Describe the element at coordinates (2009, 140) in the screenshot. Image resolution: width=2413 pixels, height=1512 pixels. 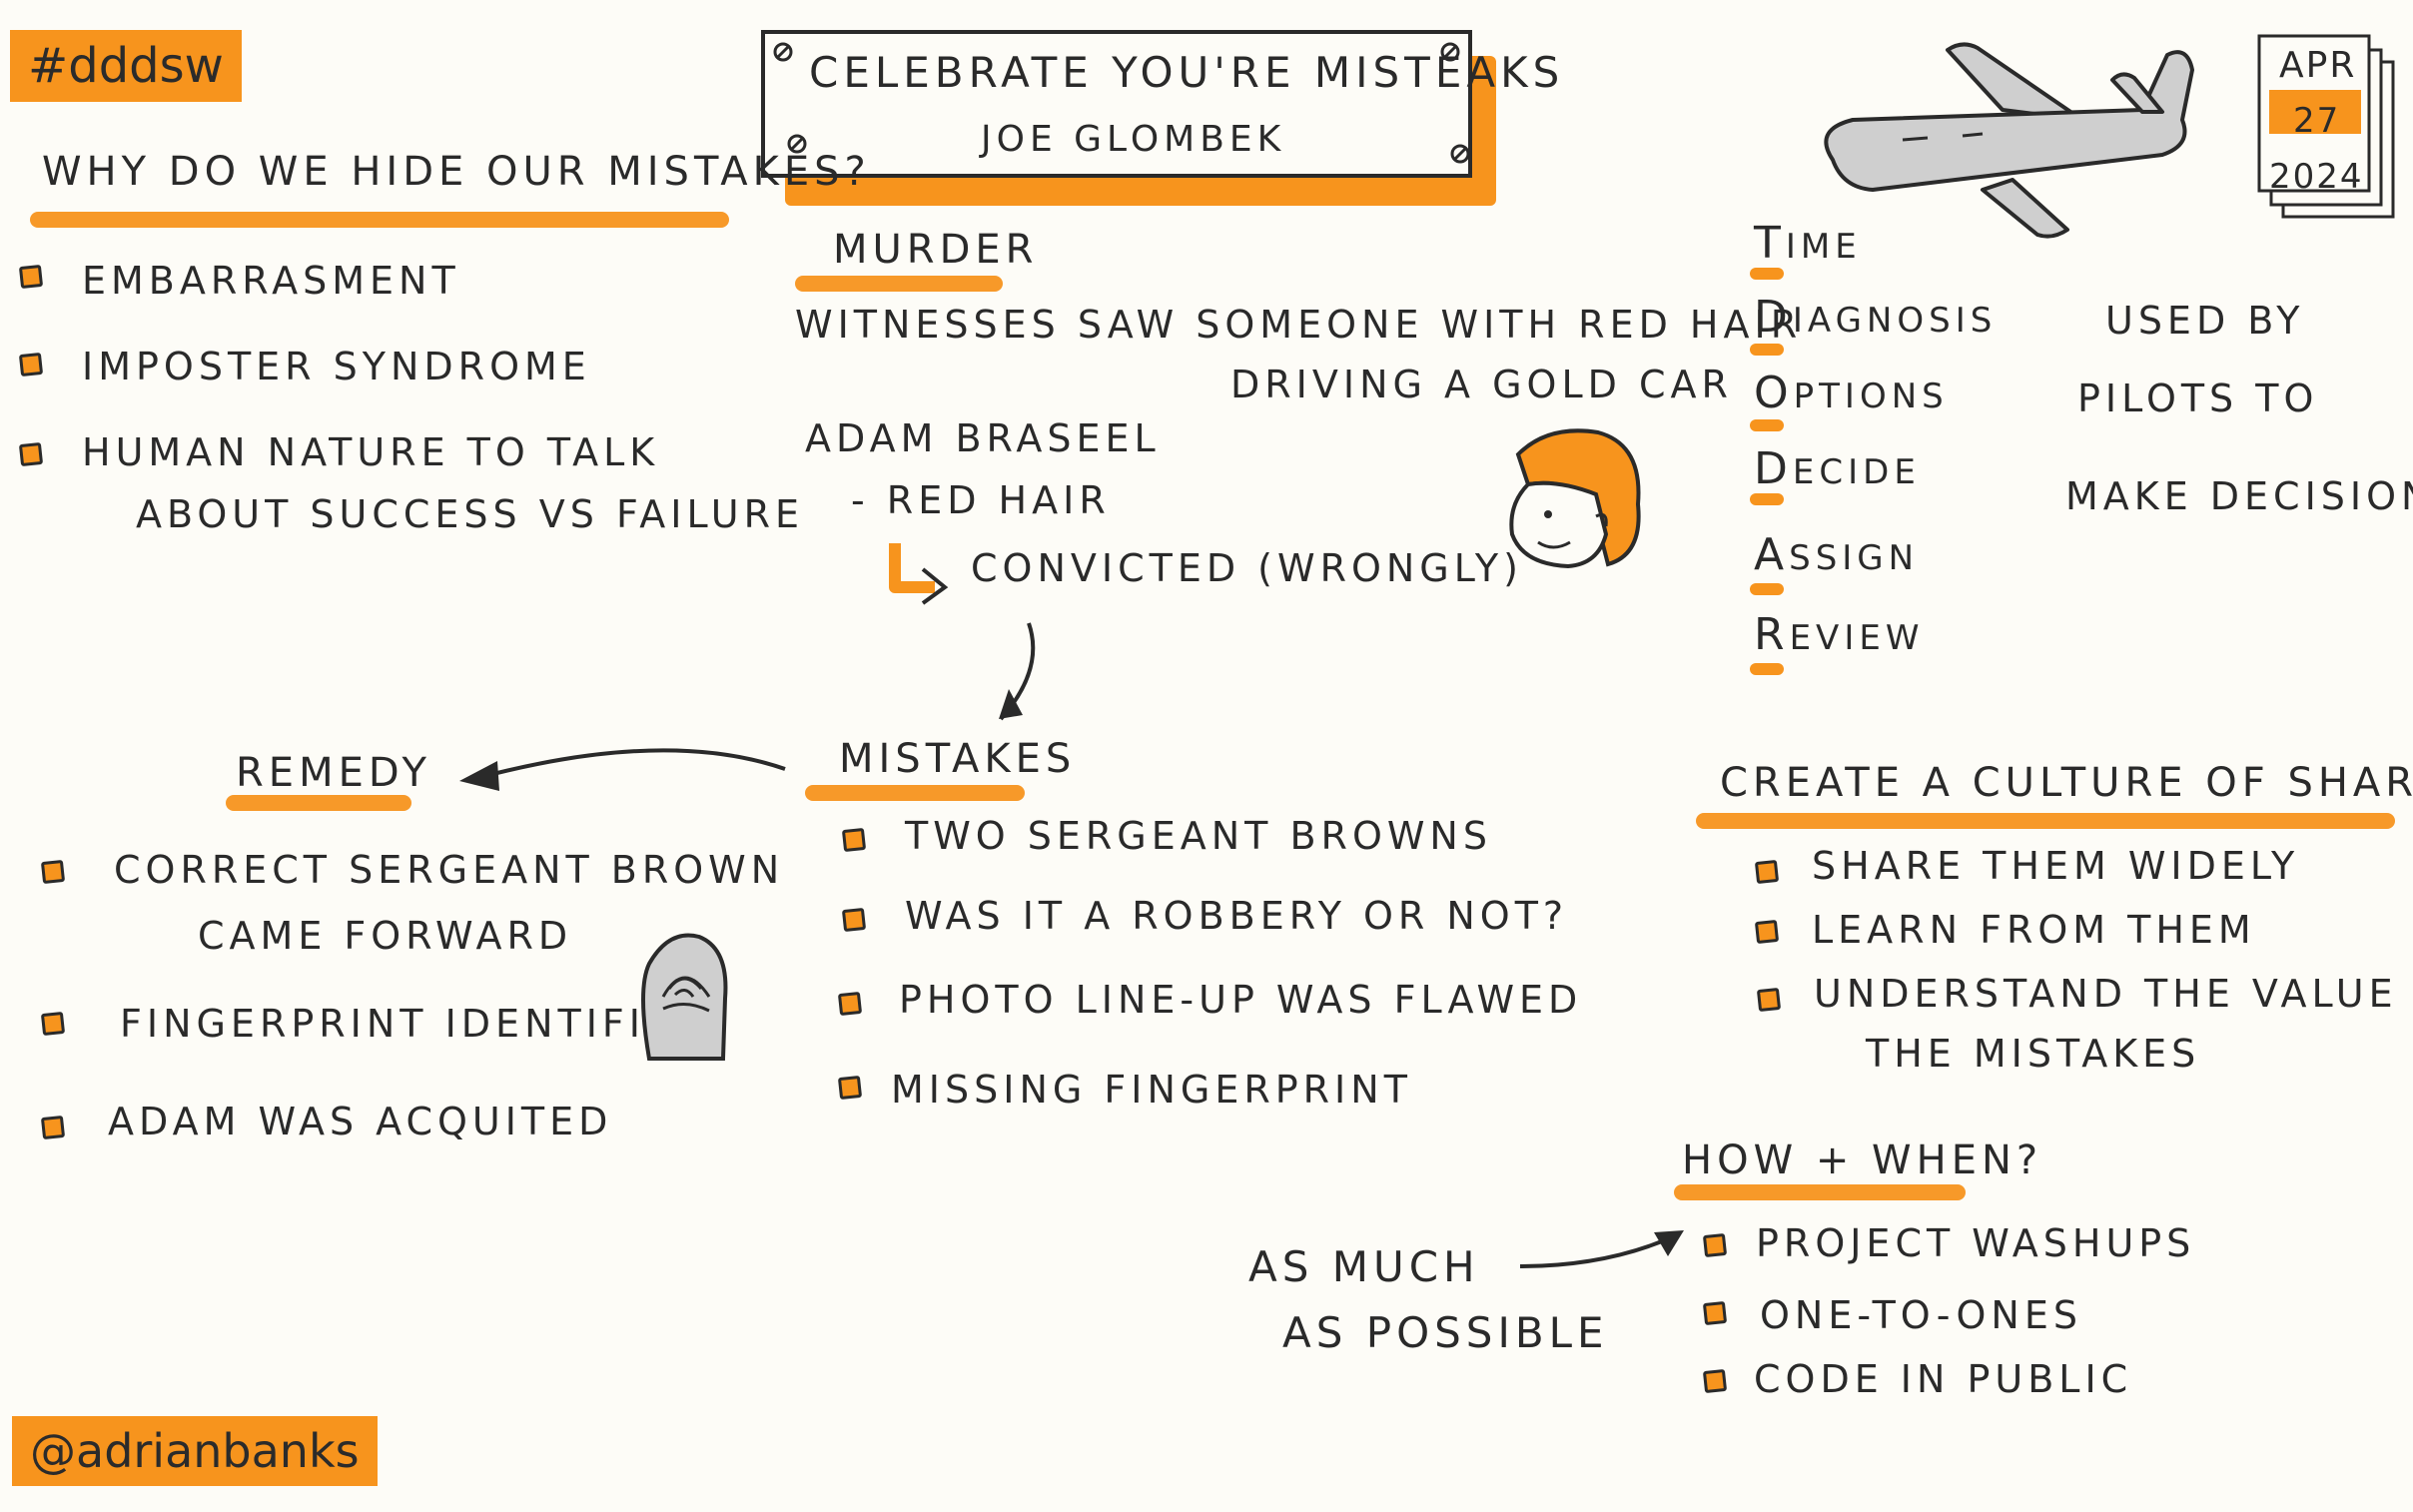
I see `airplane-icon` at that location.